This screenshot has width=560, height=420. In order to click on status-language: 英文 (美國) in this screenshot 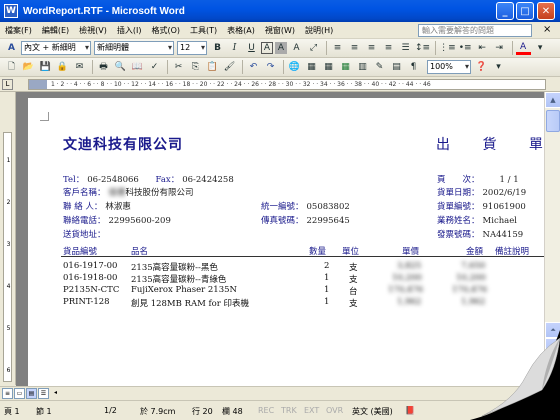, I will do `click(372, 411)`.